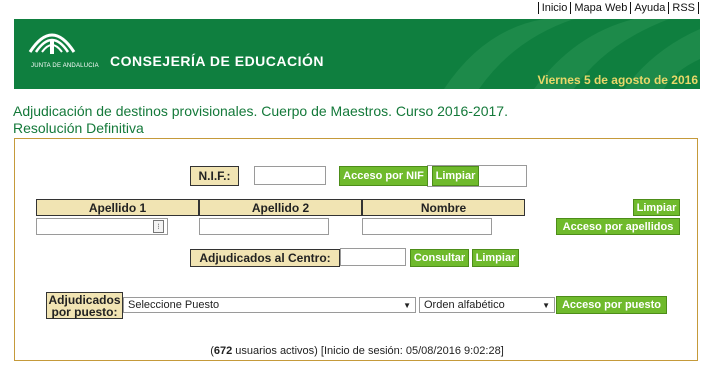 Image resolution: width=710 pixels, height=370 pixels. Describe the element at coordinates (495, 258) in the screenshot. I see `centro-clear-button: Limpiar` at that location.